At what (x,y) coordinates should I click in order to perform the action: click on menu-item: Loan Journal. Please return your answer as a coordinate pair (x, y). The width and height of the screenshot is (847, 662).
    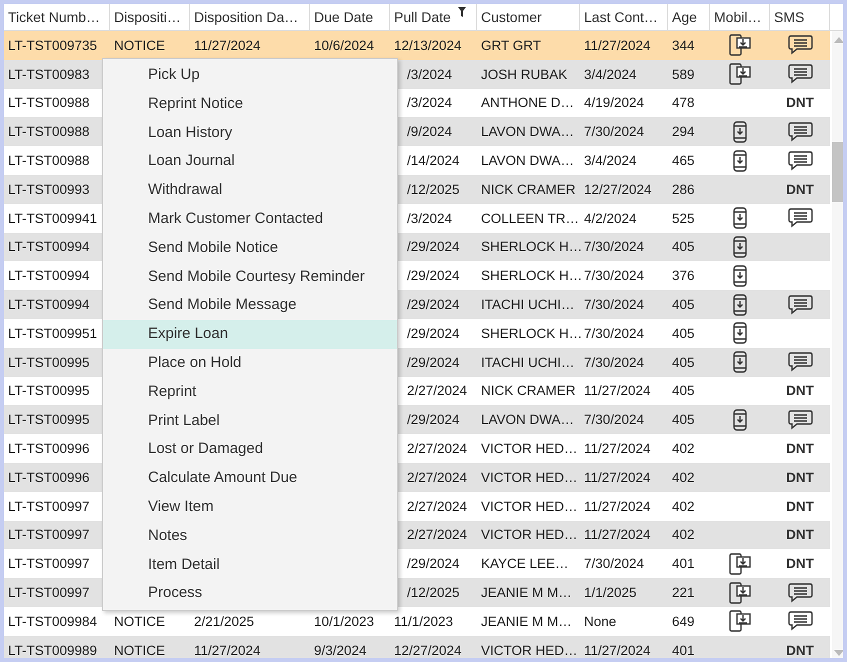
    Looking at the image, I should click on (250, 161).